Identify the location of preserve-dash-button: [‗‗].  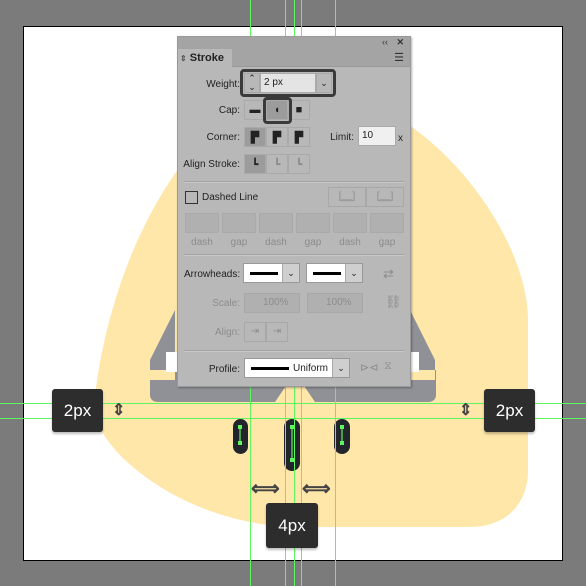
(347, 197).